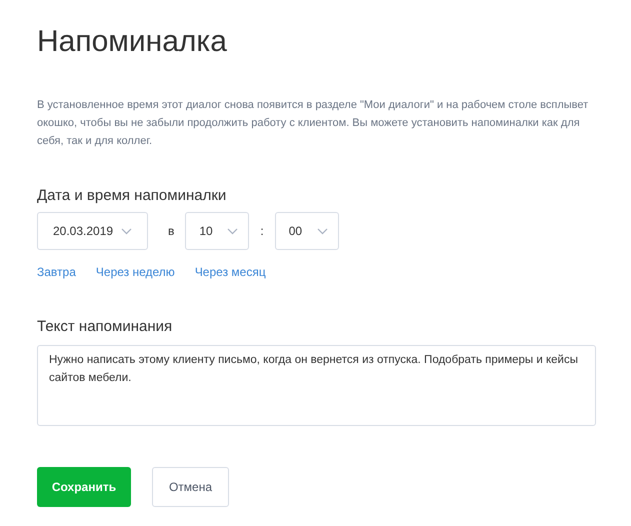 Image resolution: width=631 pixels, height=526 pixels. What do you see at coordinates (56, 272) in the screenshot?
I see `quick-date-link: Завтра` at bounding box center [56, 272].